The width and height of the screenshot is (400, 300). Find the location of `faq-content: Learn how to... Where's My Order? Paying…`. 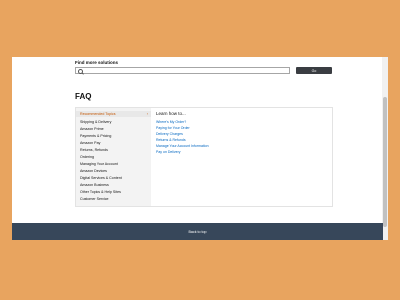

faq-content: Learn how to... Where's My Order? Paying… is located at coordinates (241, 157).